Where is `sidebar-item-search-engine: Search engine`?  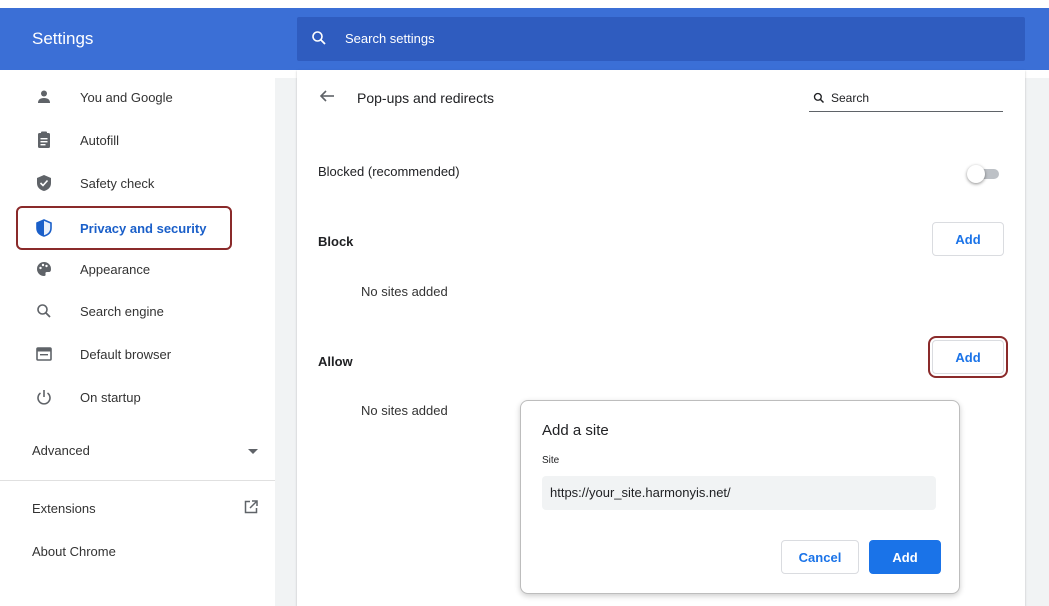
sidebar-item-search-engine: Search engine is located at coordinates (136, 311).